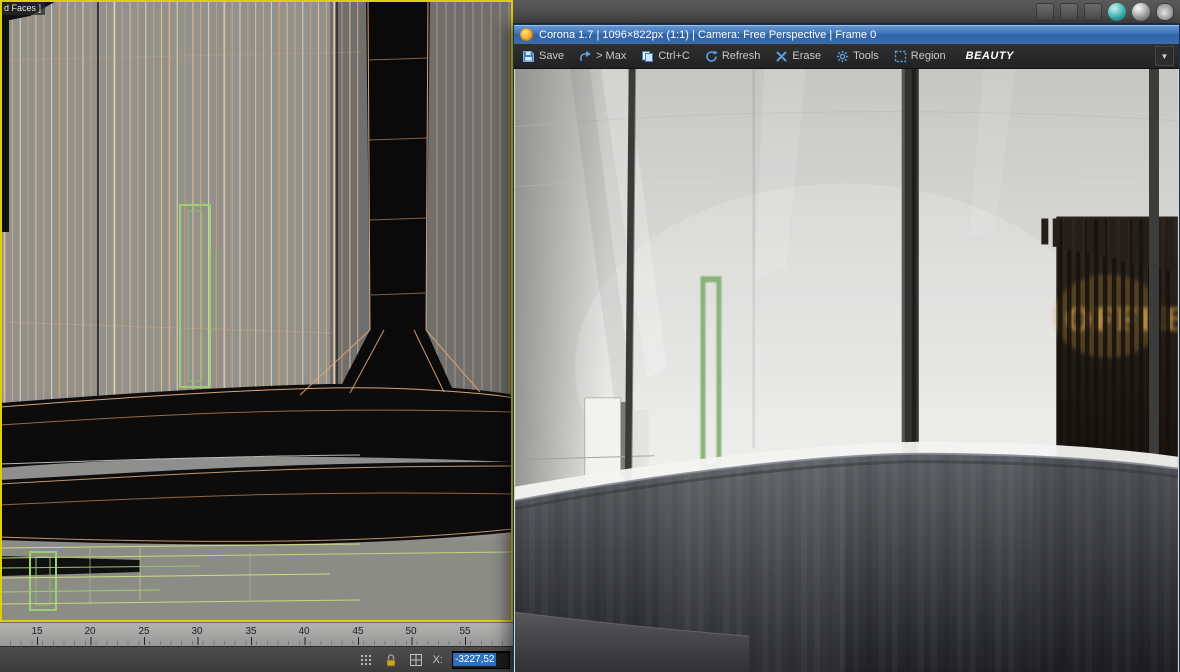 This screenshot has height=672, width=1180. What do you see at coordinates (604, 56) in the screenshot?
I see `send-to-max-button: > Max` at bounding box center [604, 56].